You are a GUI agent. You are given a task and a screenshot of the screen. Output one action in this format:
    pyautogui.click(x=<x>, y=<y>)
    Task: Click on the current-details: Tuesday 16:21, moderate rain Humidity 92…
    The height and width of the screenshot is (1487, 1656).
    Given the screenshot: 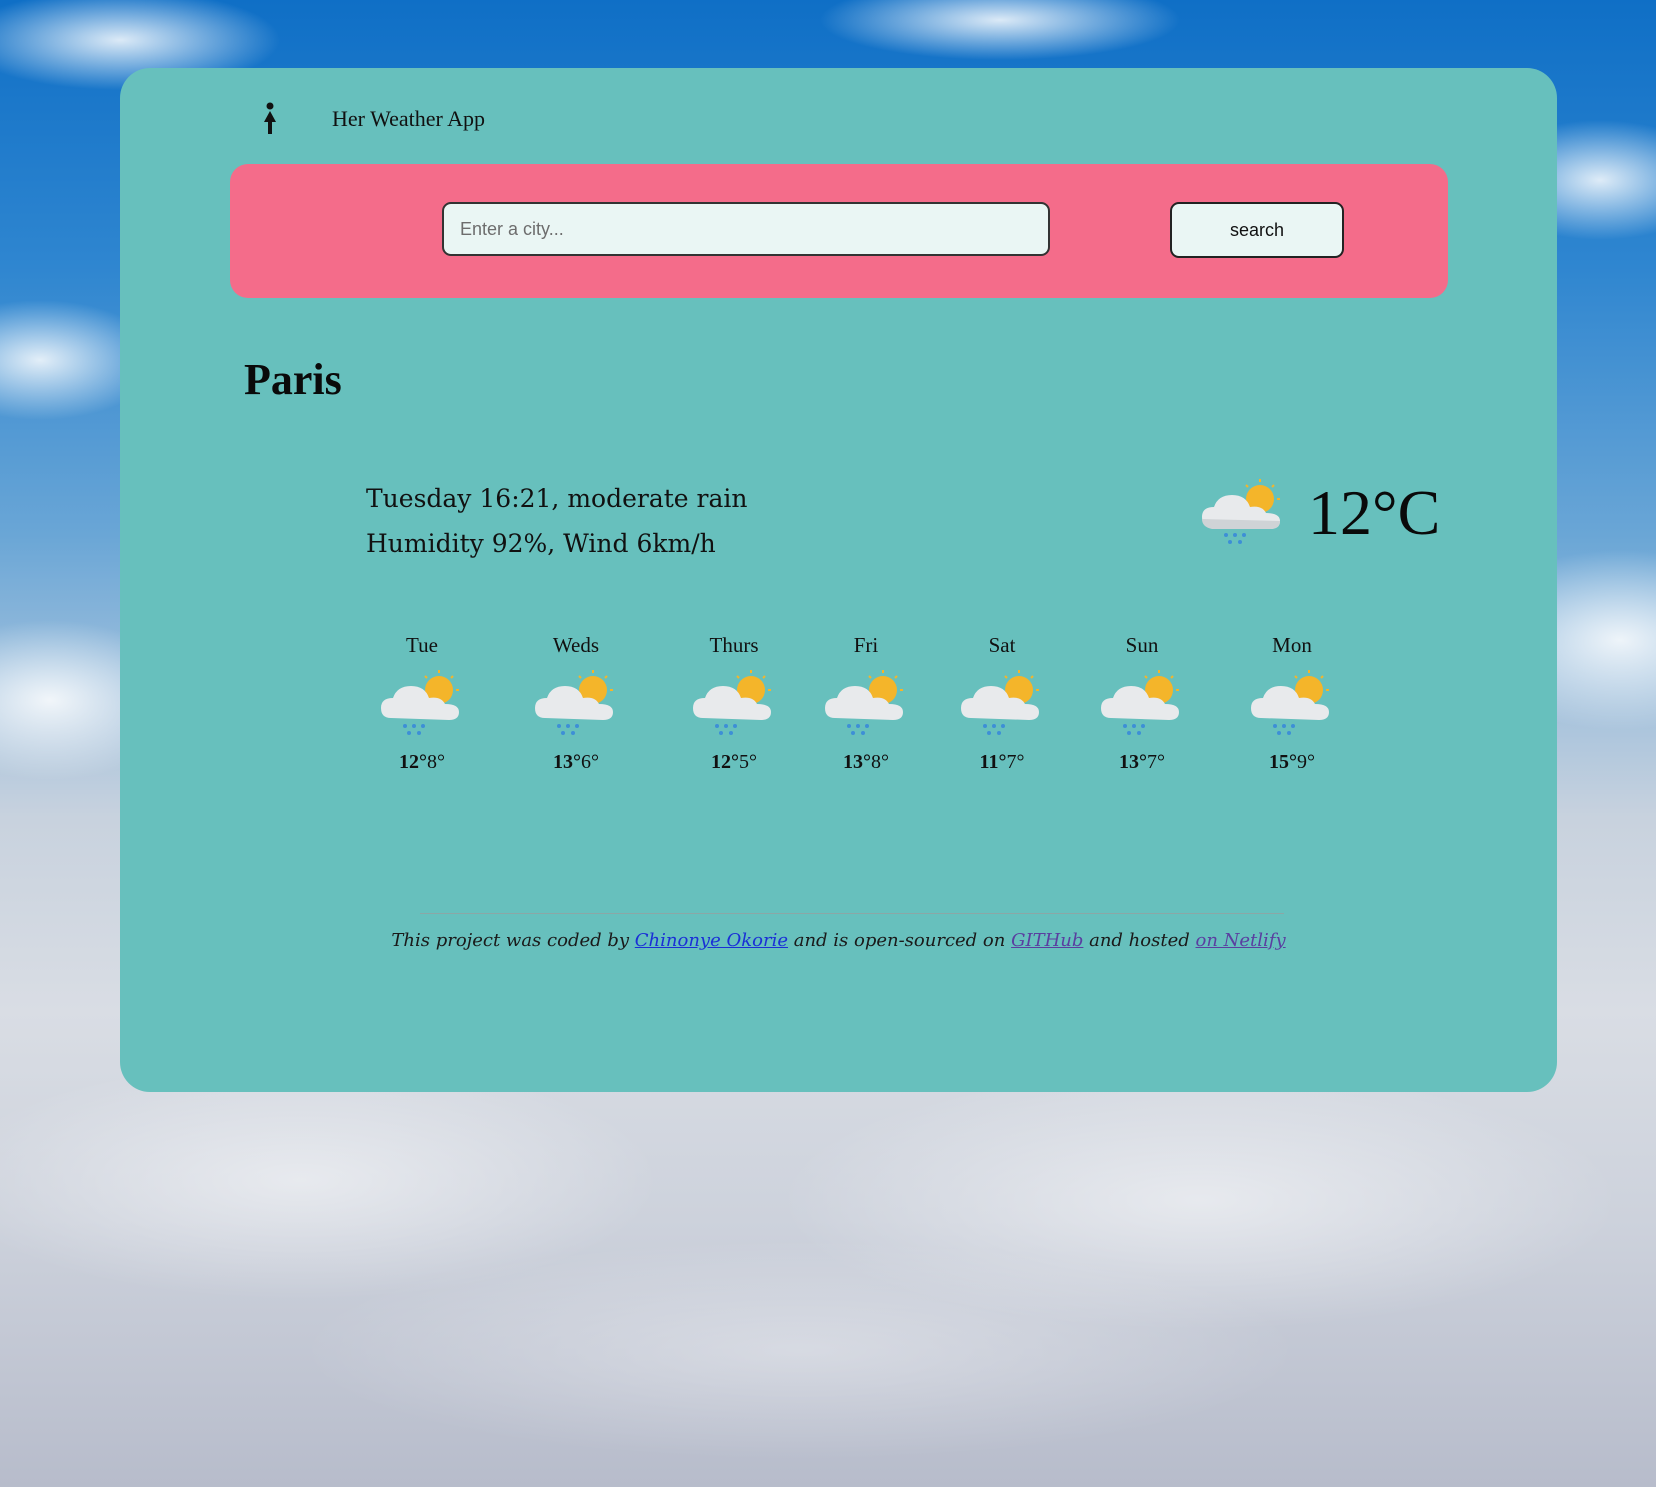 What is the action you would take?
    pyautogui.click(x=556, y=521)
    